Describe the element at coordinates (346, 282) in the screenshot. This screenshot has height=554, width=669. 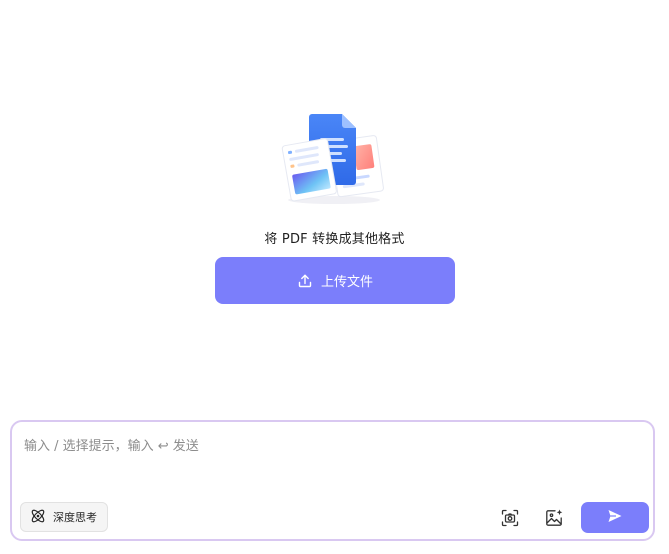
I see `upload-file-label: 上传文件` at that location.